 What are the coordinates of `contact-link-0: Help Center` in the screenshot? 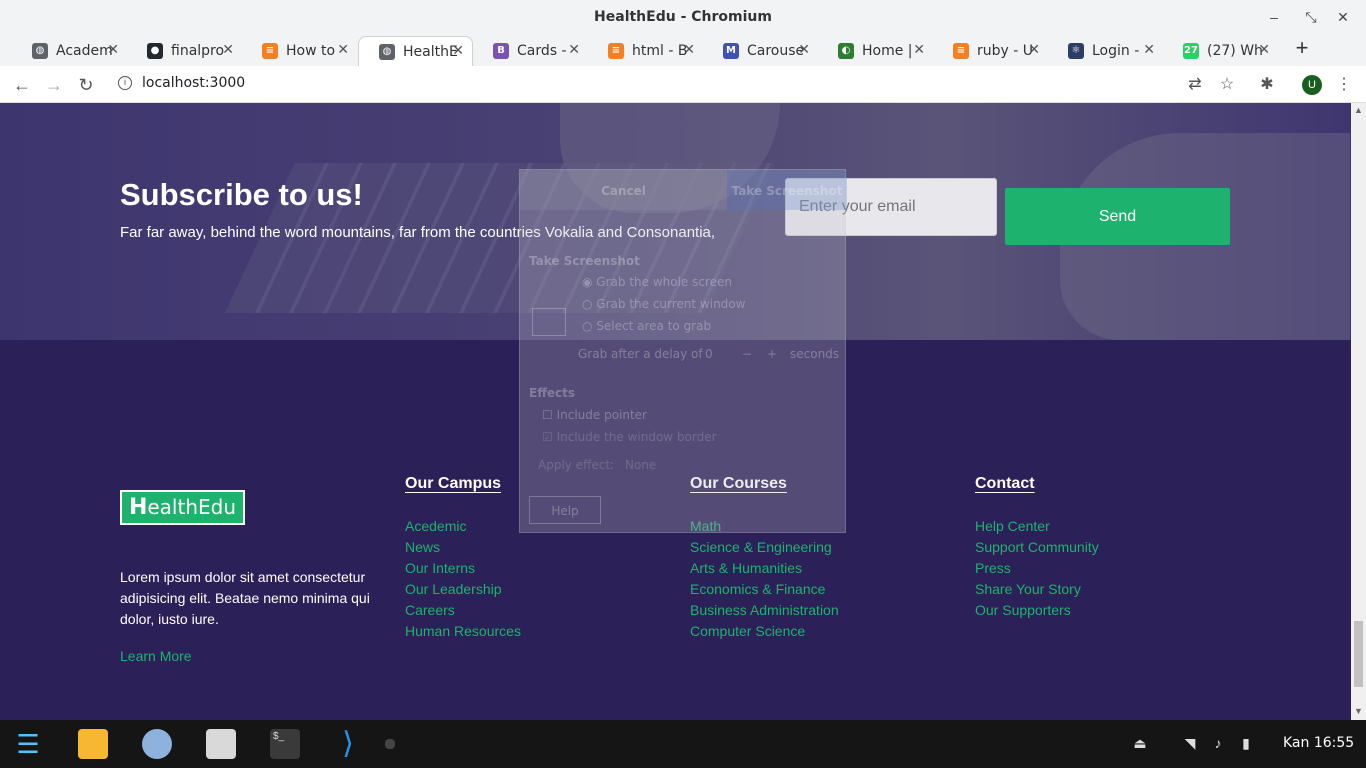 It's located at (1037, 526).